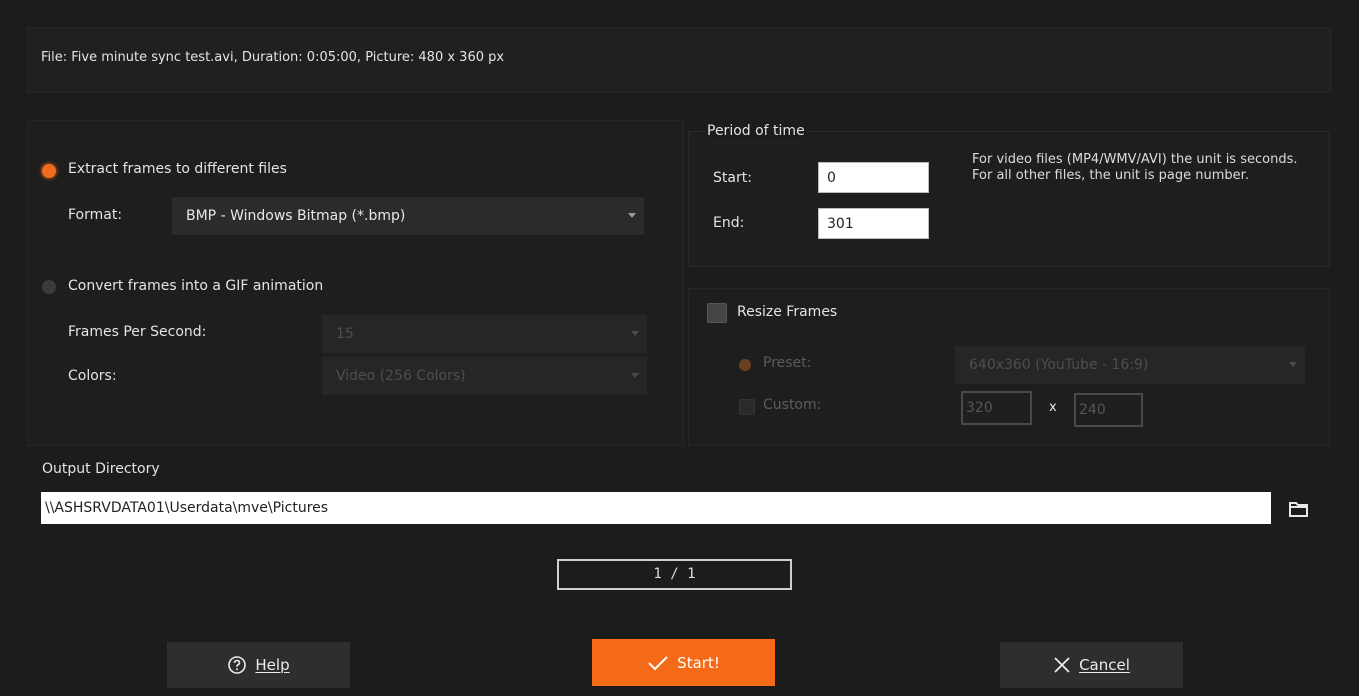 This screenshot has height=696, width=1359. Describe the element at coordinates (237, 665) in the screenshot. I see `help-circle-icon` at that location.